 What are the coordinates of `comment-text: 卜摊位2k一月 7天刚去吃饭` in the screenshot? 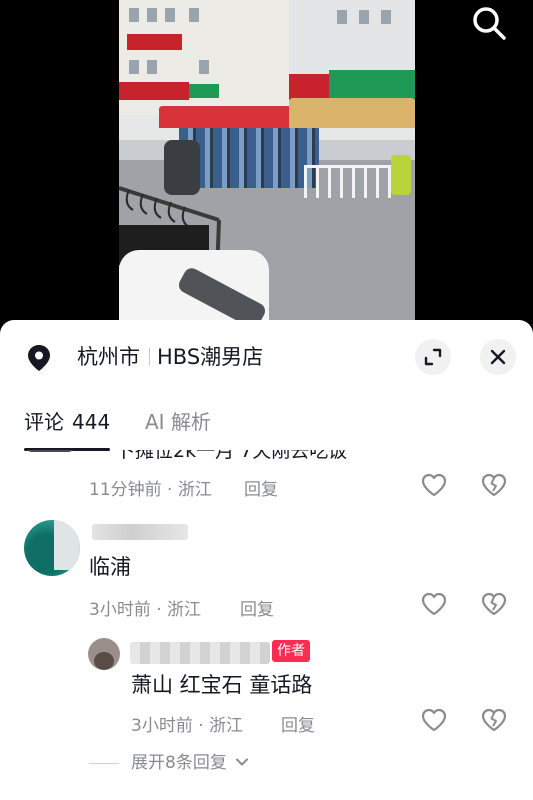 It's located at (232, 456).